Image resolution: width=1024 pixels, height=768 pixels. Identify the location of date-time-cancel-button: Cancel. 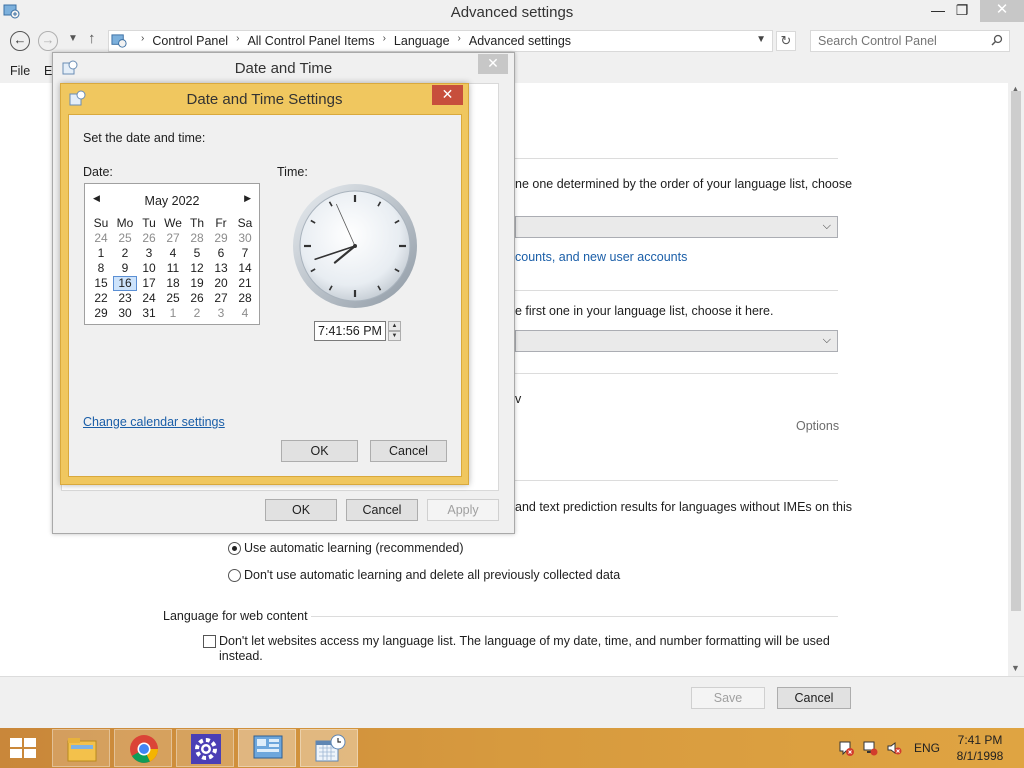
(382, 510).